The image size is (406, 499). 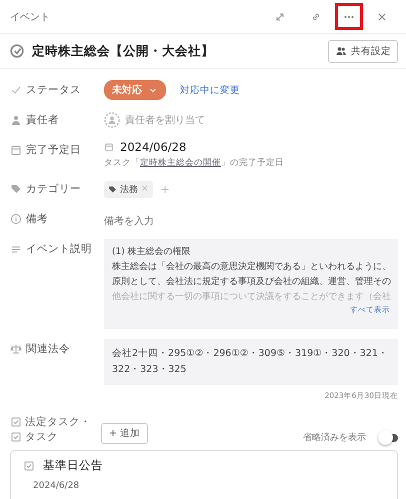 I want to click on task-link: 定時株主総会の開催, so click(x=180, y=163).